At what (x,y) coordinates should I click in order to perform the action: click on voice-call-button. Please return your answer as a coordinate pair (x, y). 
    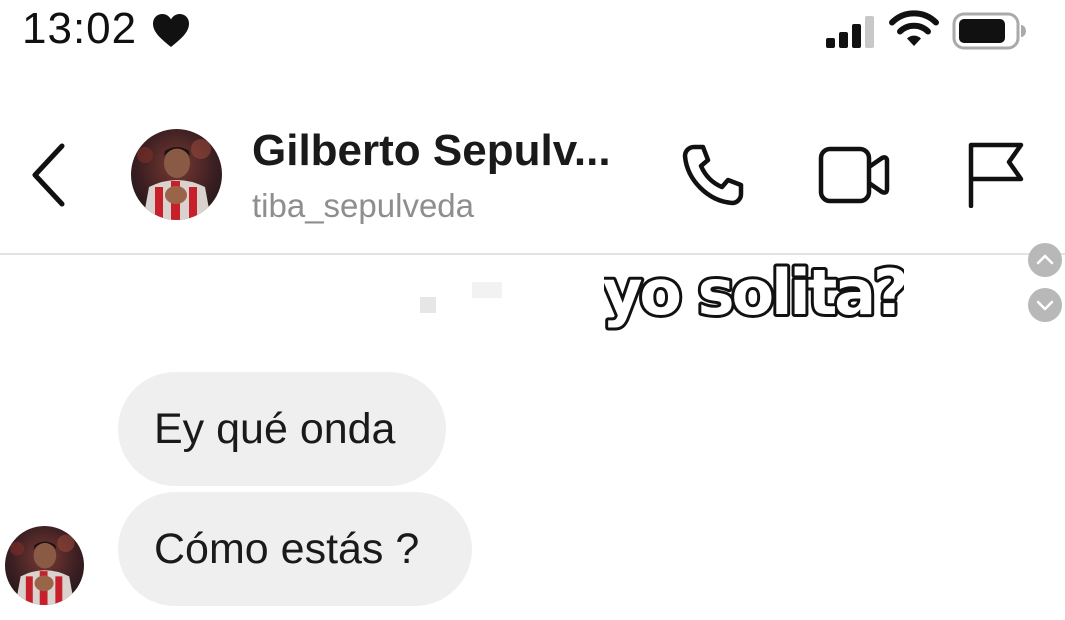
    Looking at the image, I should click on (713, 175).